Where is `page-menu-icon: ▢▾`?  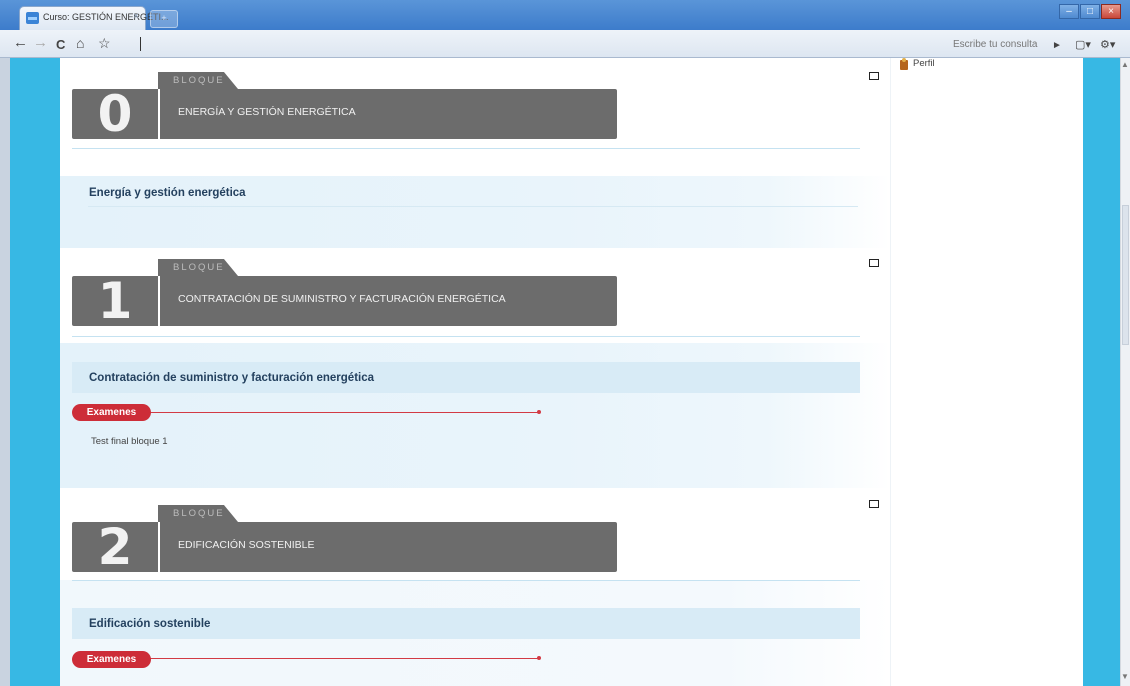 page-menu-icon: ▢▾ is located at coordinates (1083, 45).